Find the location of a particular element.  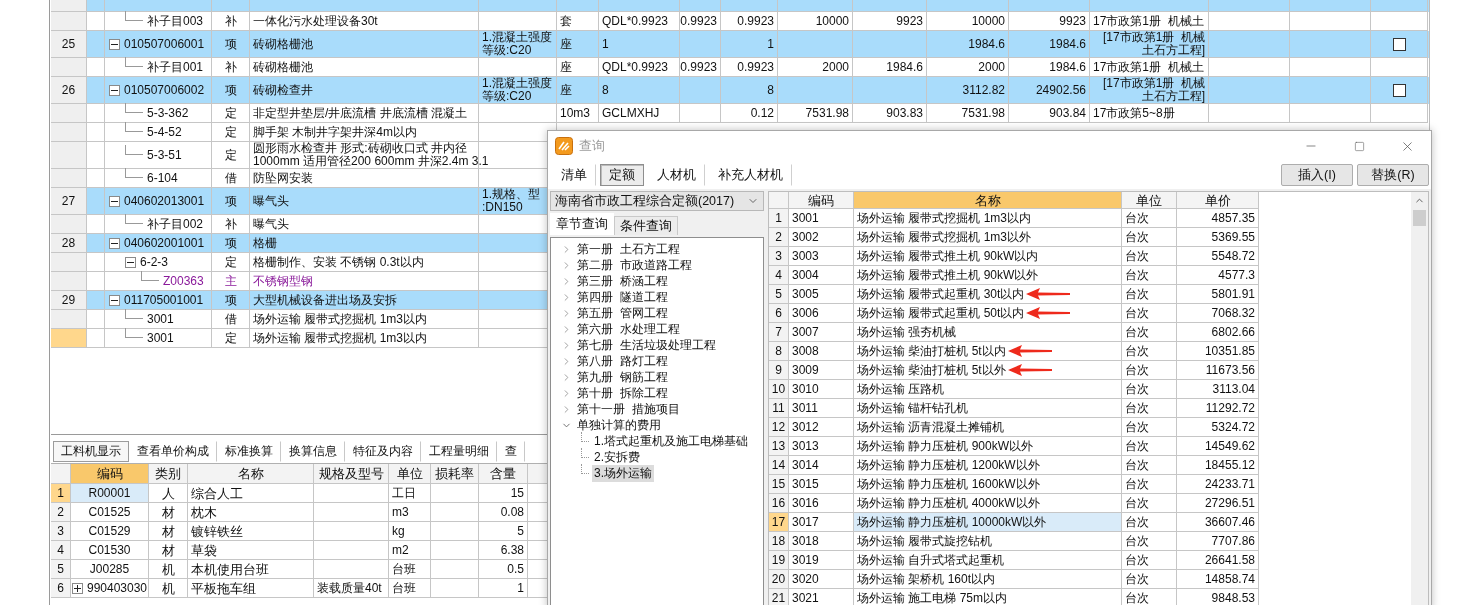

code-text: 3018 is located at coordinates (805, 541).